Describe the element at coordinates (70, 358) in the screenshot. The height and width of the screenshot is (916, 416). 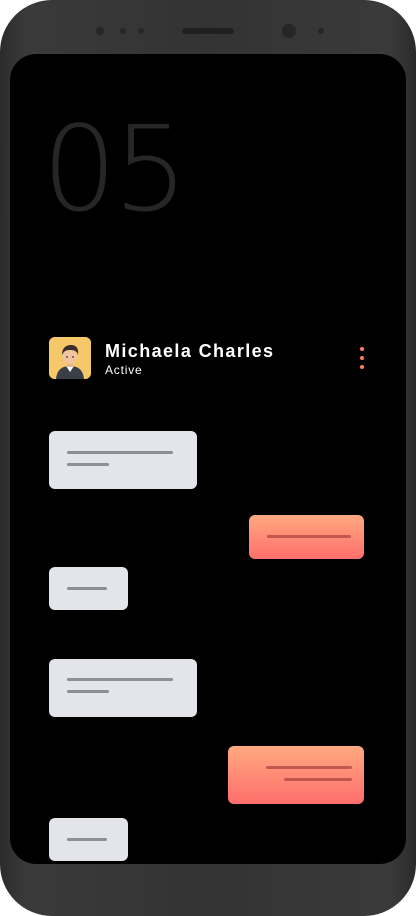
I see `person-avatar-icon` at that location.